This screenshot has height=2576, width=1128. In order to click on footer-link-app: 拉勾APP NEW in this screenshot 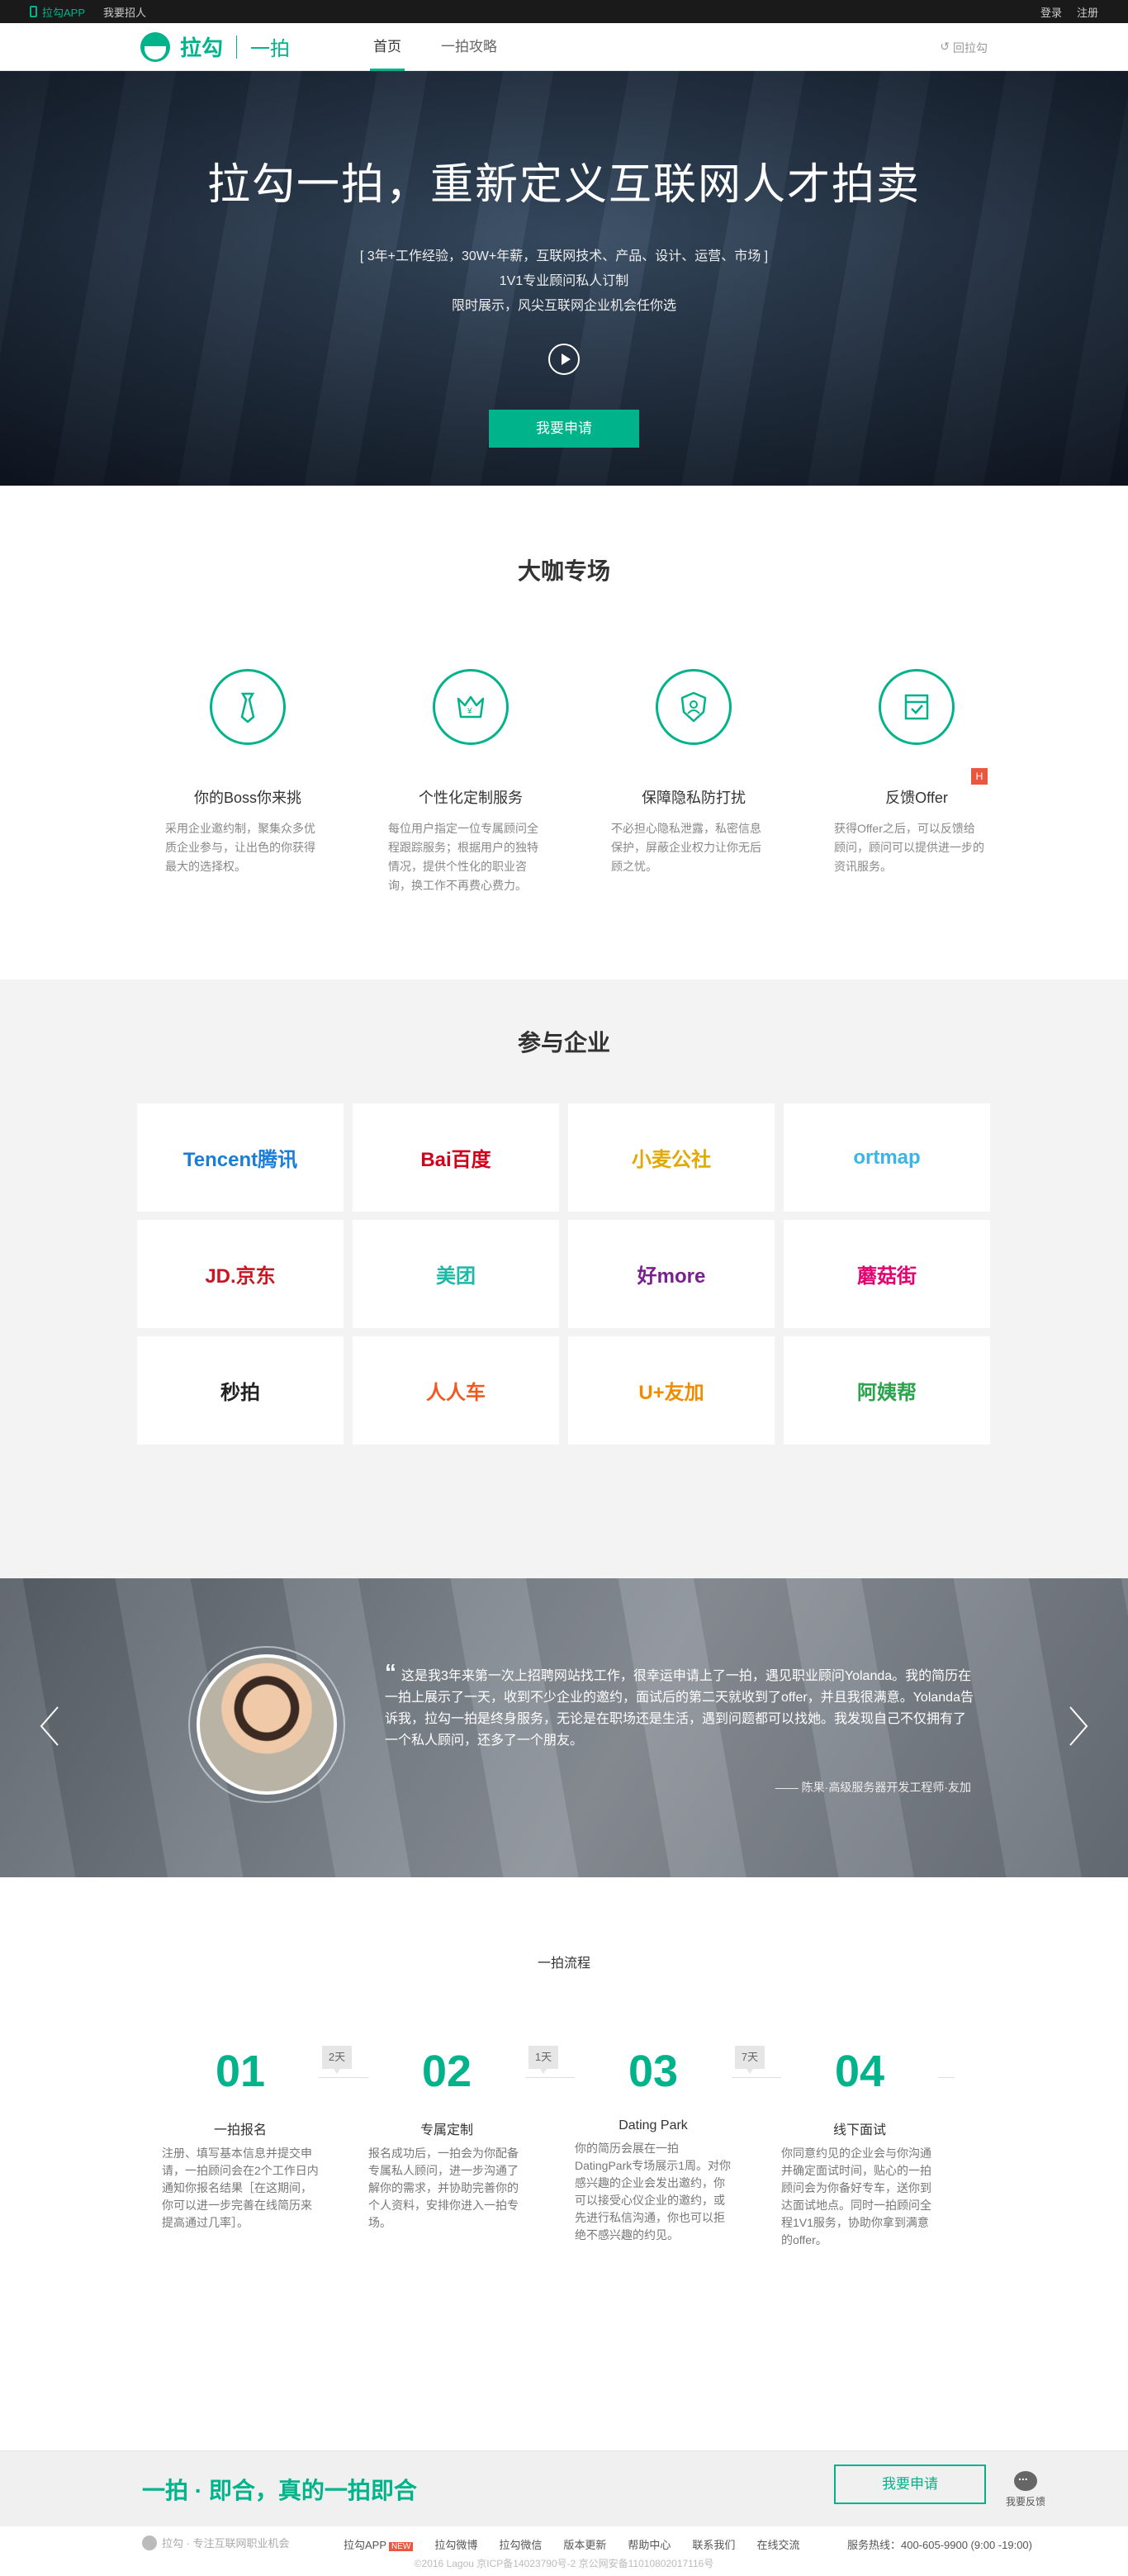, I will do `click(379, 2544)`.